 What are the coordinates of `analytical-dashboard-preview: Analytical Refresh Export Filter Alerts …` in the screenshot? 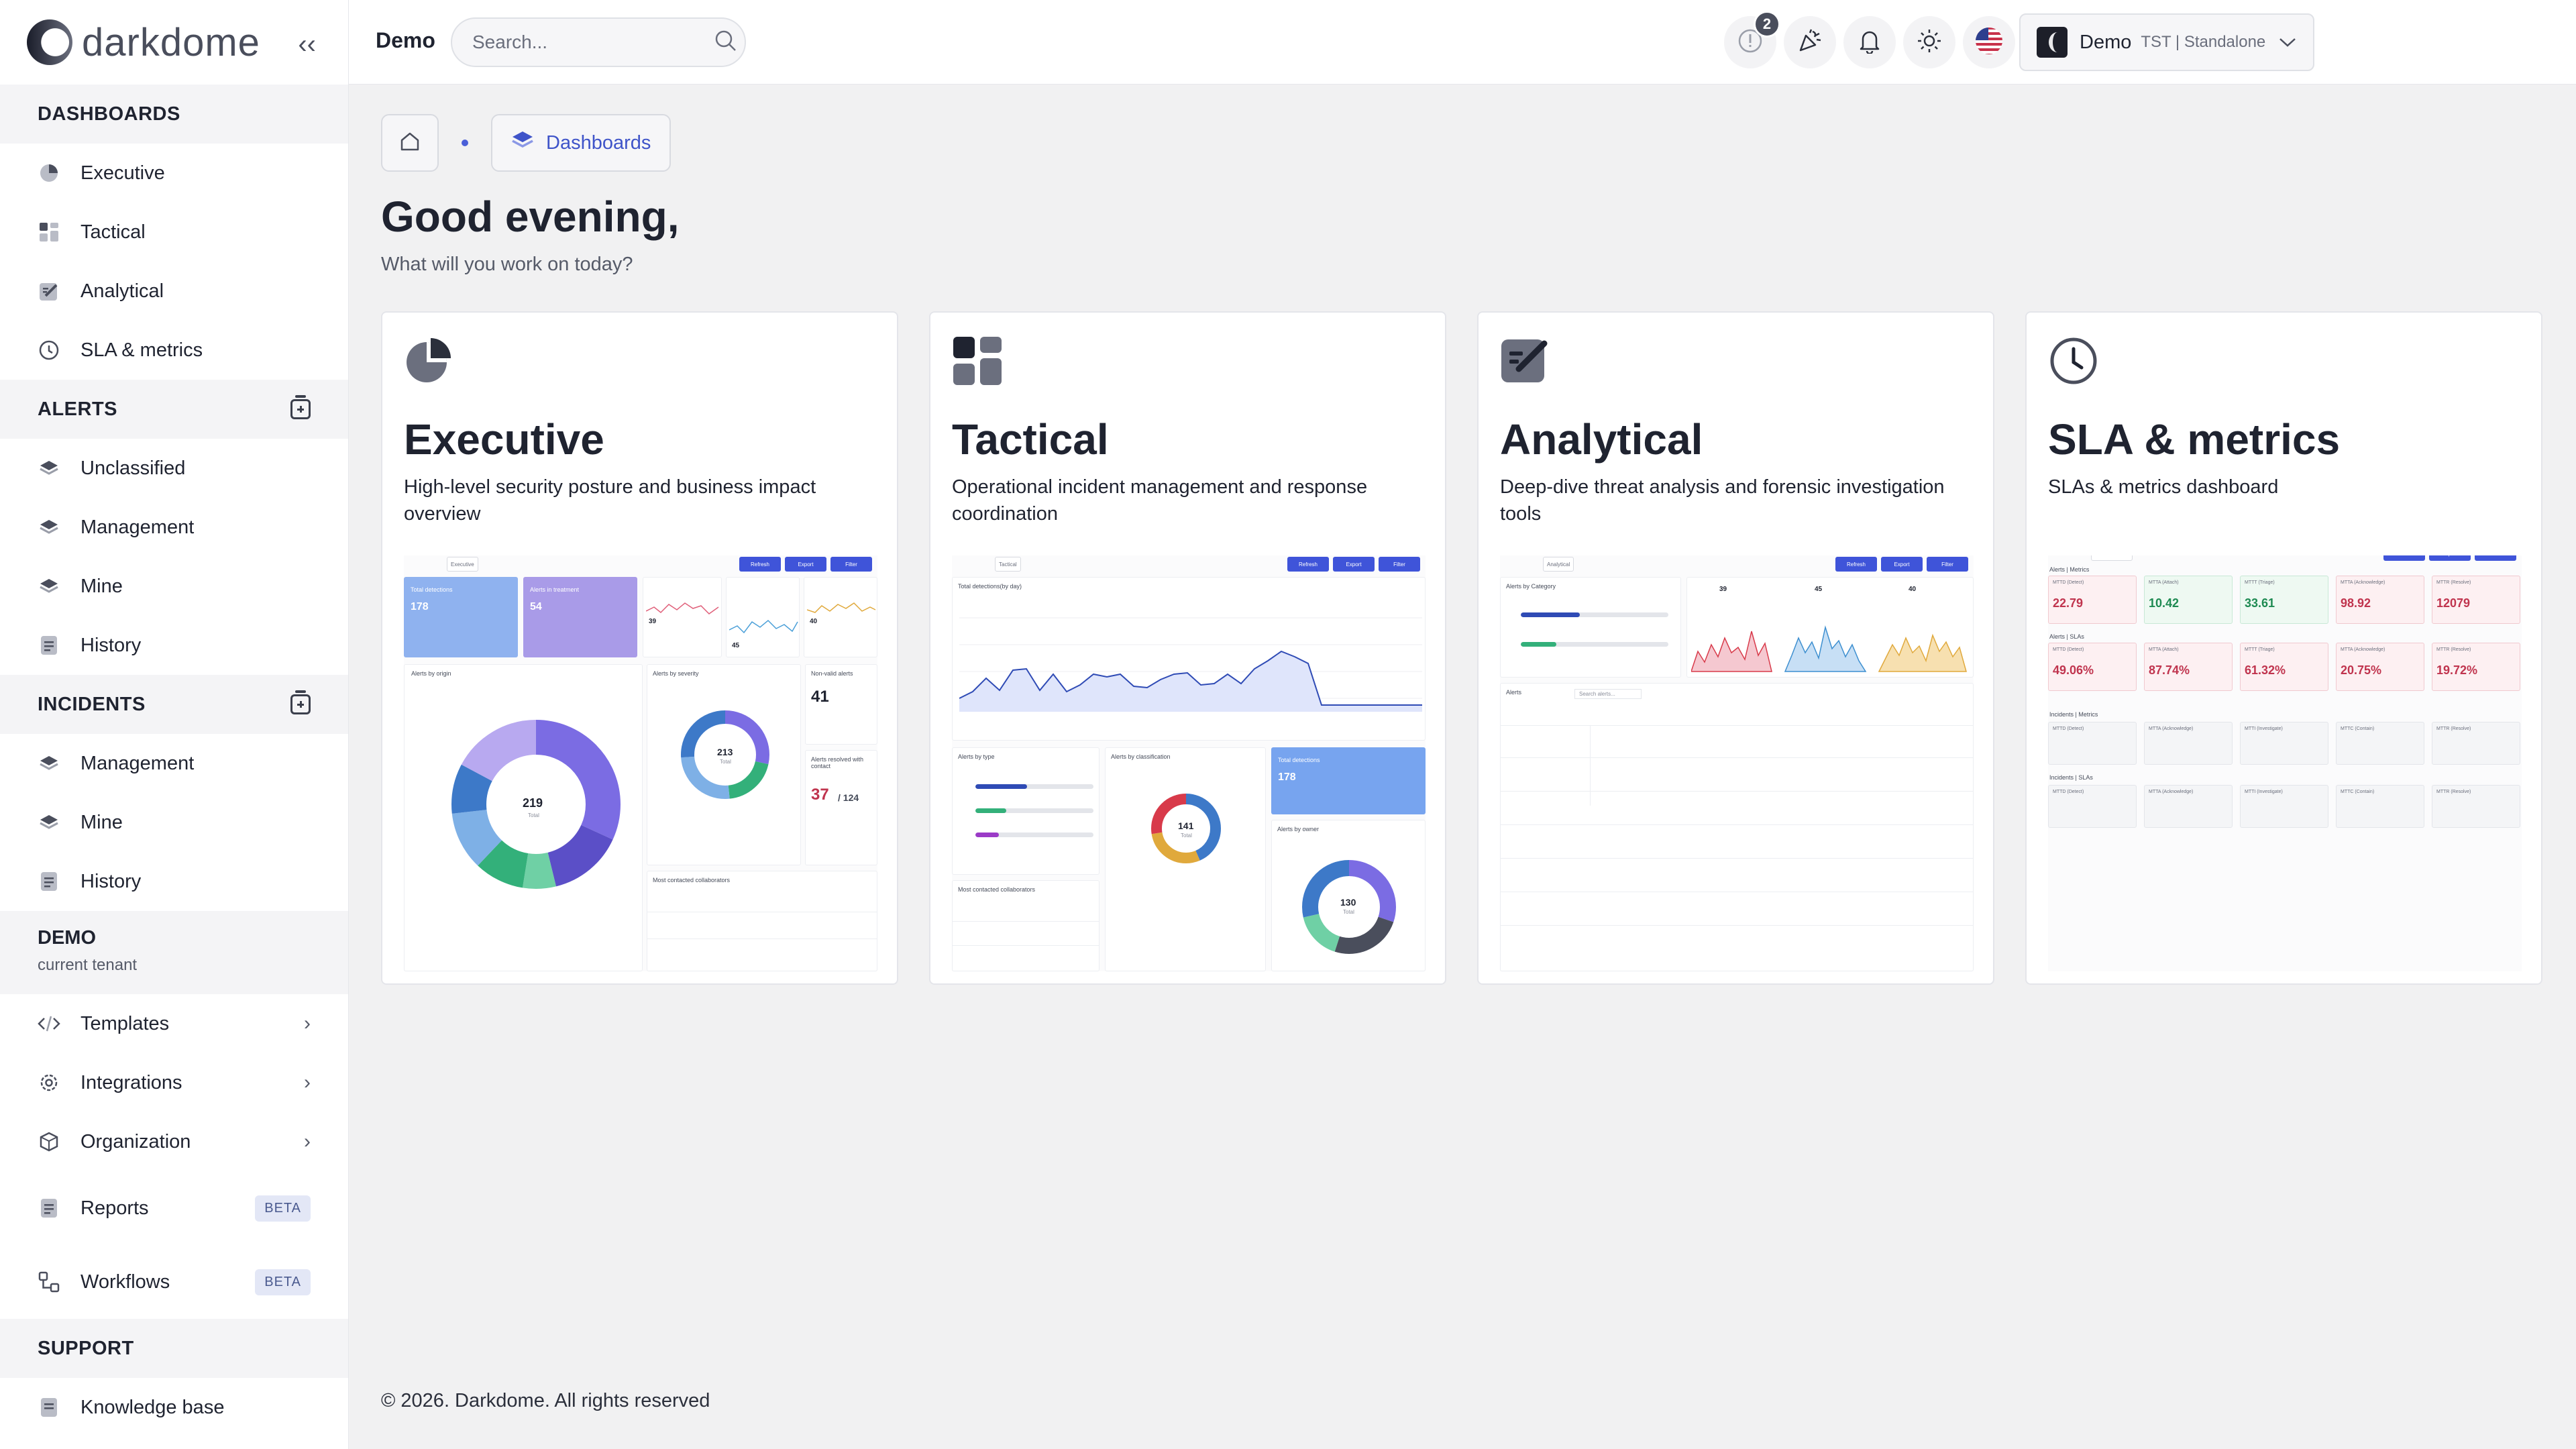 It's located at (1737, 763).